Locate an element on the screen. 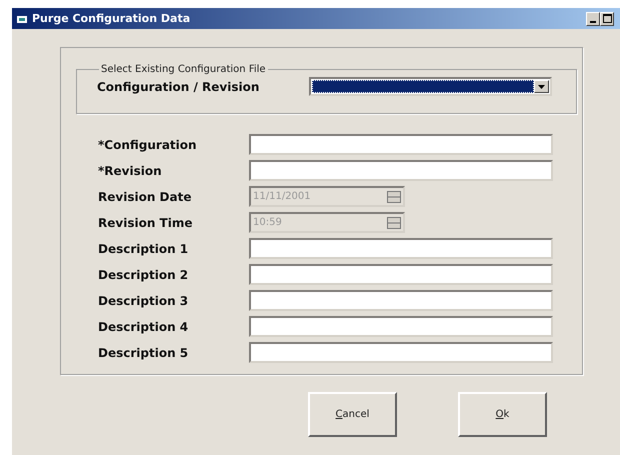 The image size is (620, 455). minimize-icon is located at coordinates (593, 21).